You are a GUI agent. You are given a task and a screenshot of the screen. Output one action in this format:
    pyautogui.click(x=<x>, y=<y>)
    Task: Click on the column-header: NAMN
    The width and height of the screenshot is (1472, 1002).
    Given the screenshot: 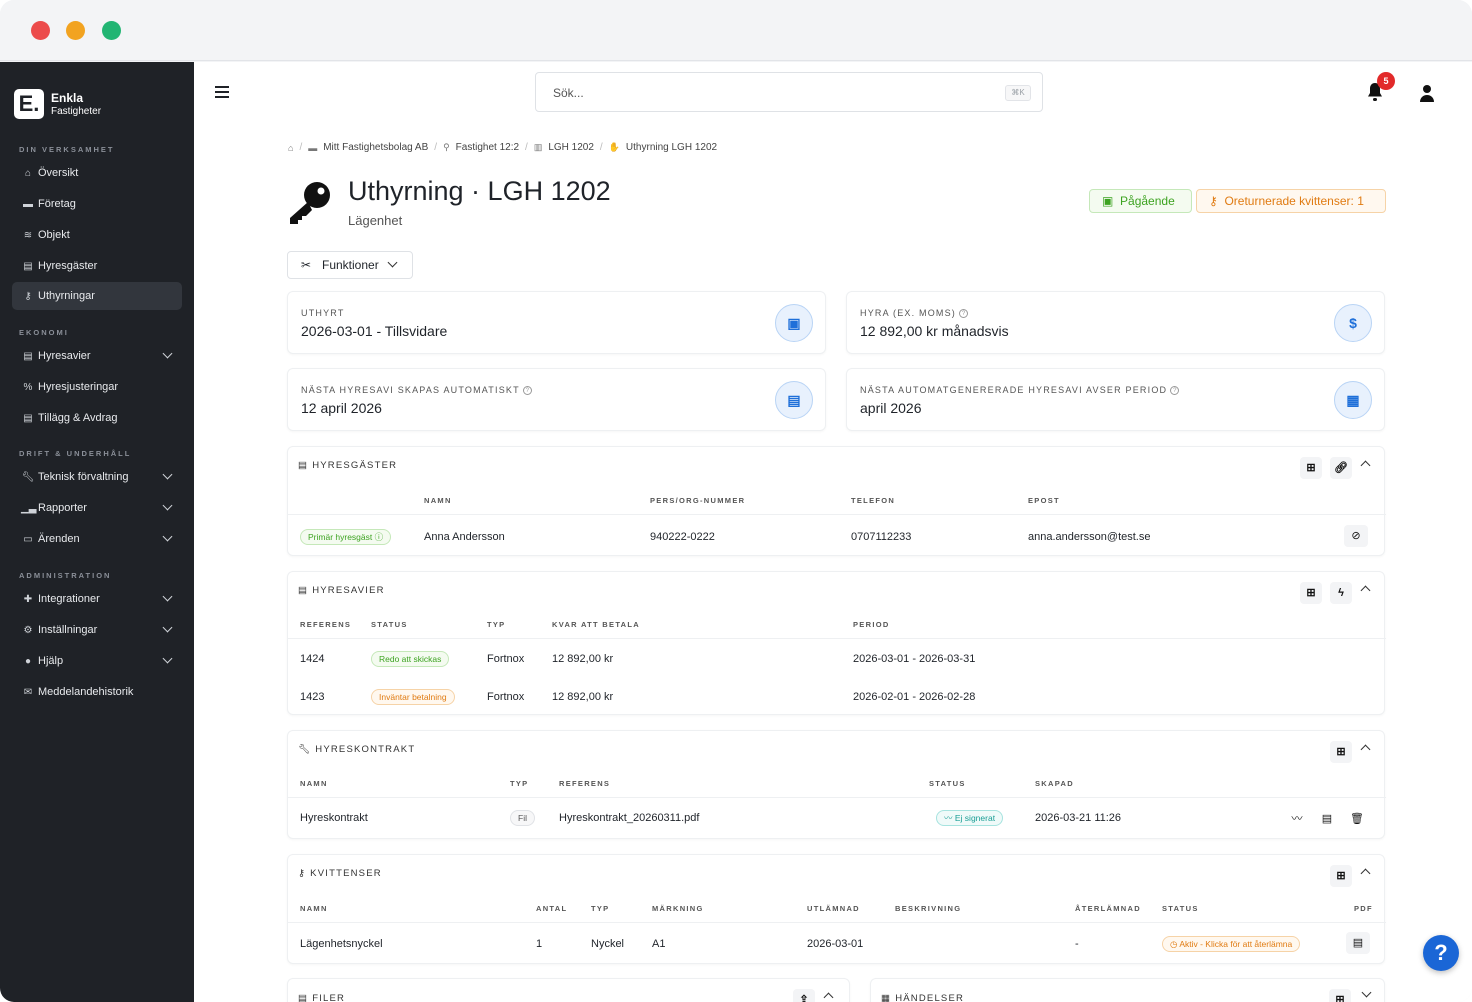 What is the action you would take?
    pyautogui.click(x=314, y=908)
    